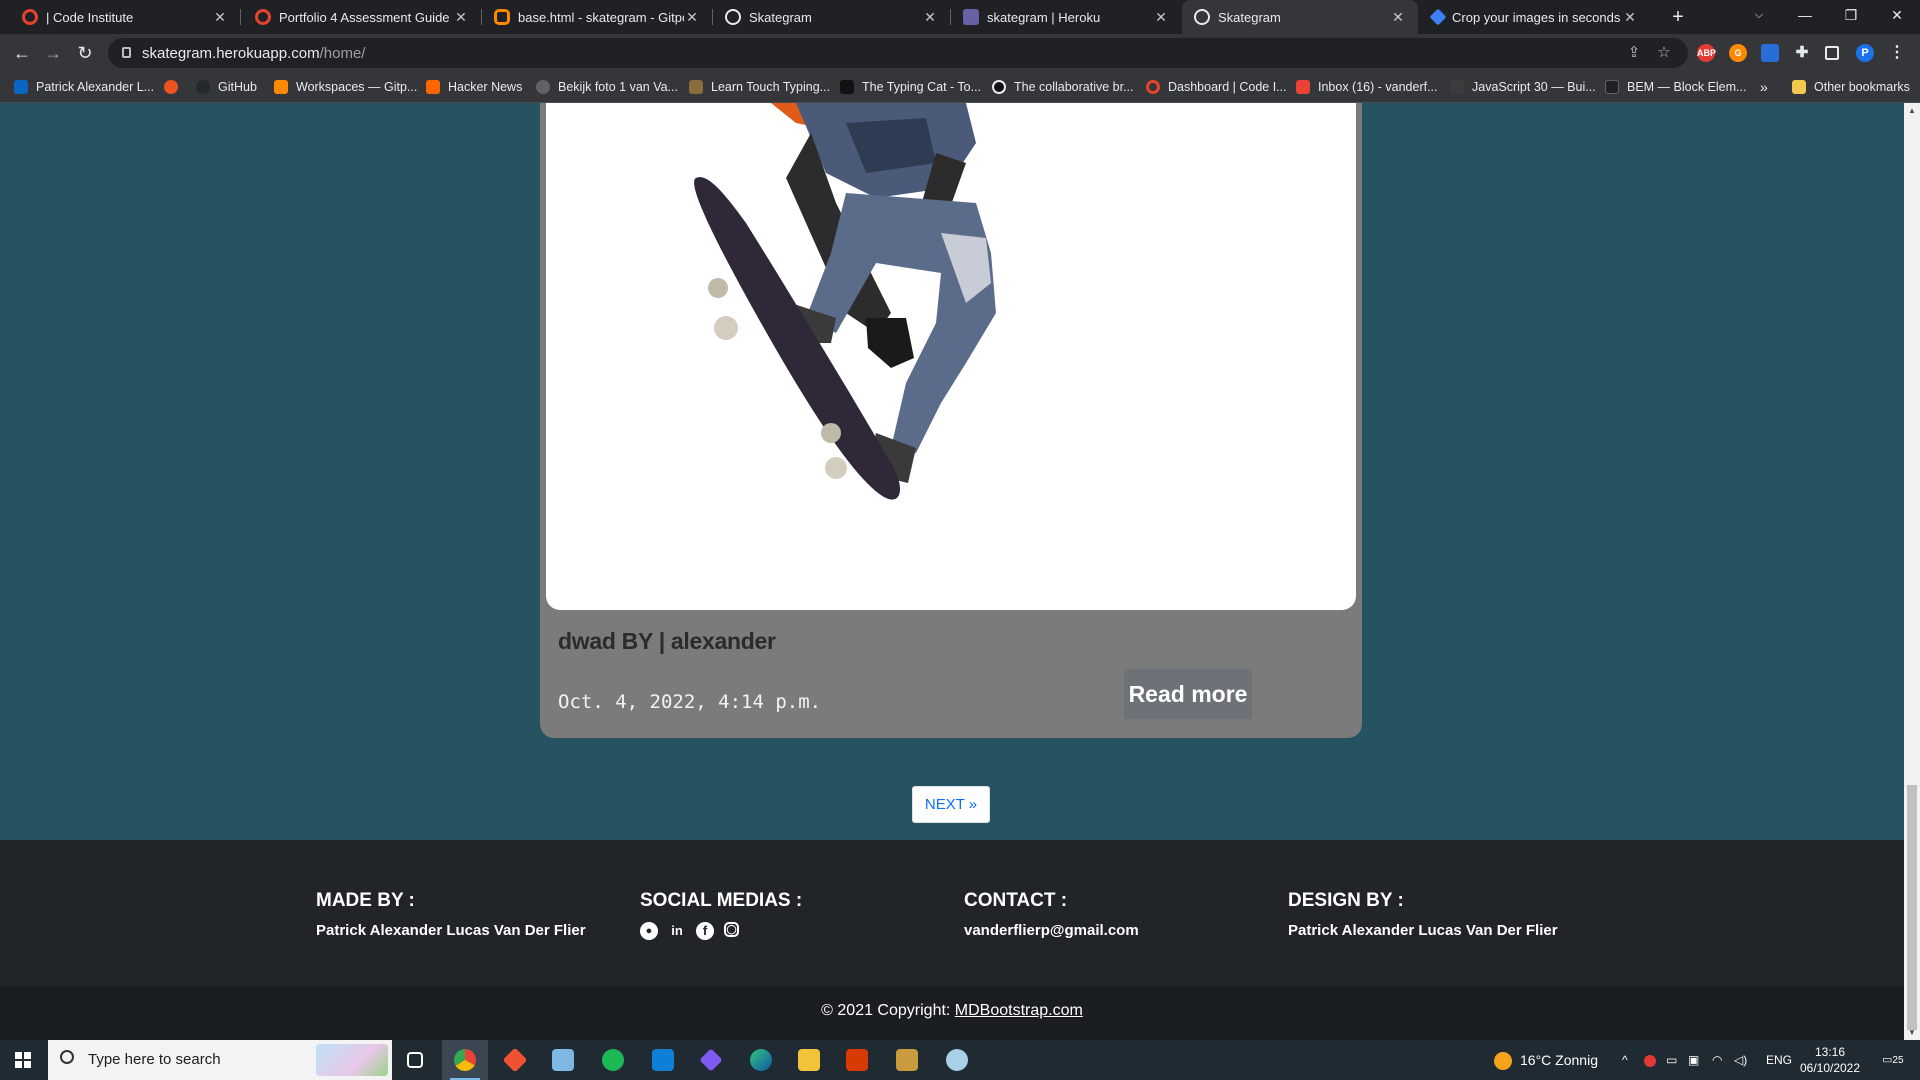 The image size is (1920, 1080). What do you see at coordinates (1717, 1060) in the screenshot?
I see `wifi-icon: ◠` at bounding box center [1717, 1060].